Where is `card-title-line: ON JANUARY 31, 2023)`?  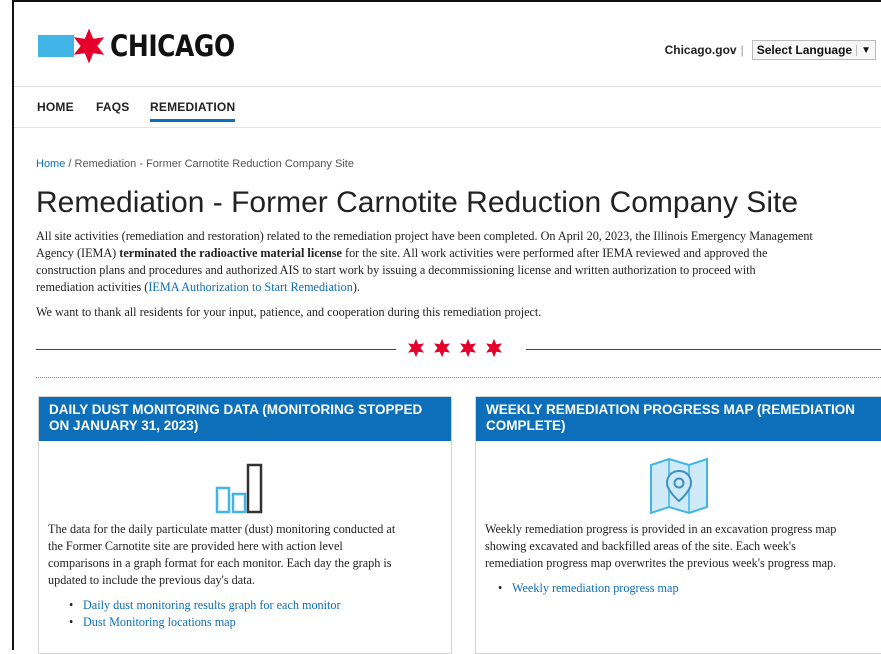 card-title-line: ON JANUARY 31, 2023) is located at coordinates (124, 425).